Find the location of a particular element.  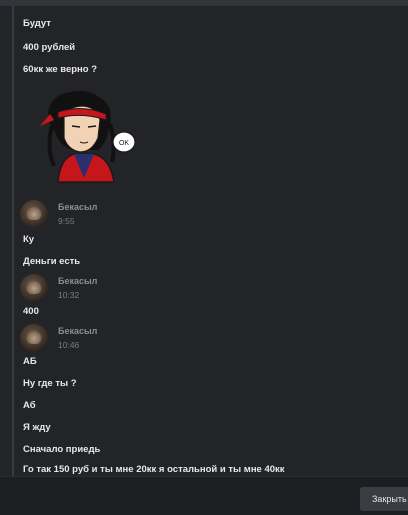

anime-sticker: OK is located at coordinates (88, 136).